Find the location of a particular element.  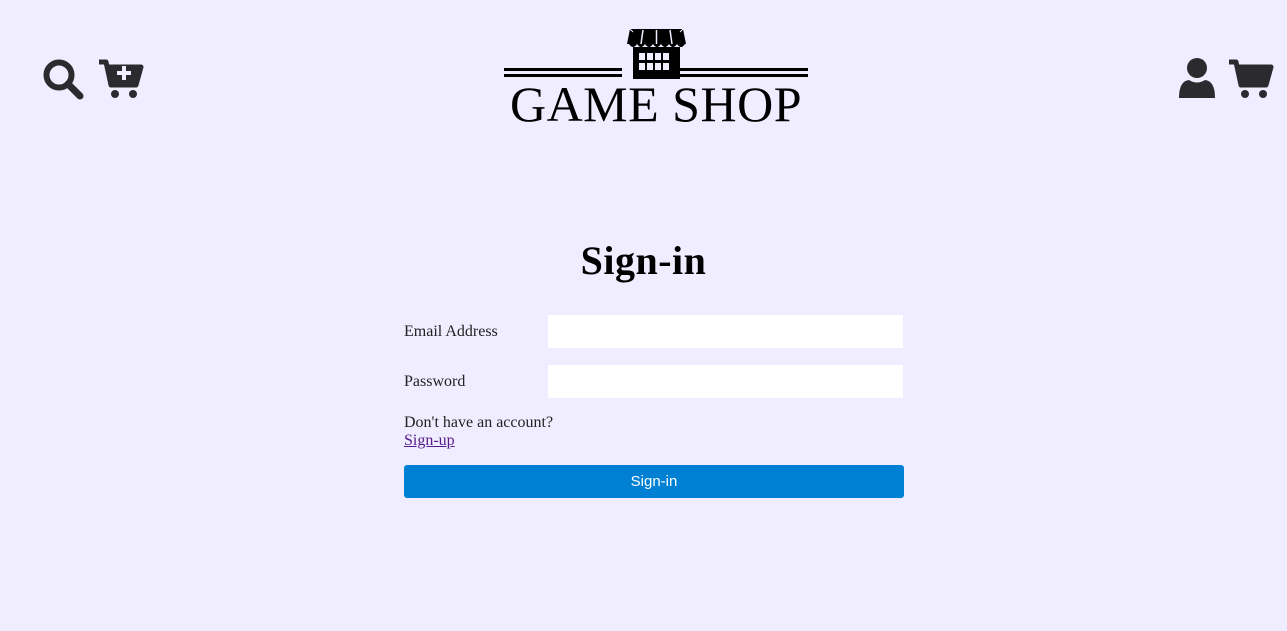

game-shop-logo: GAME SHOP is located at coordinates (656, 79).